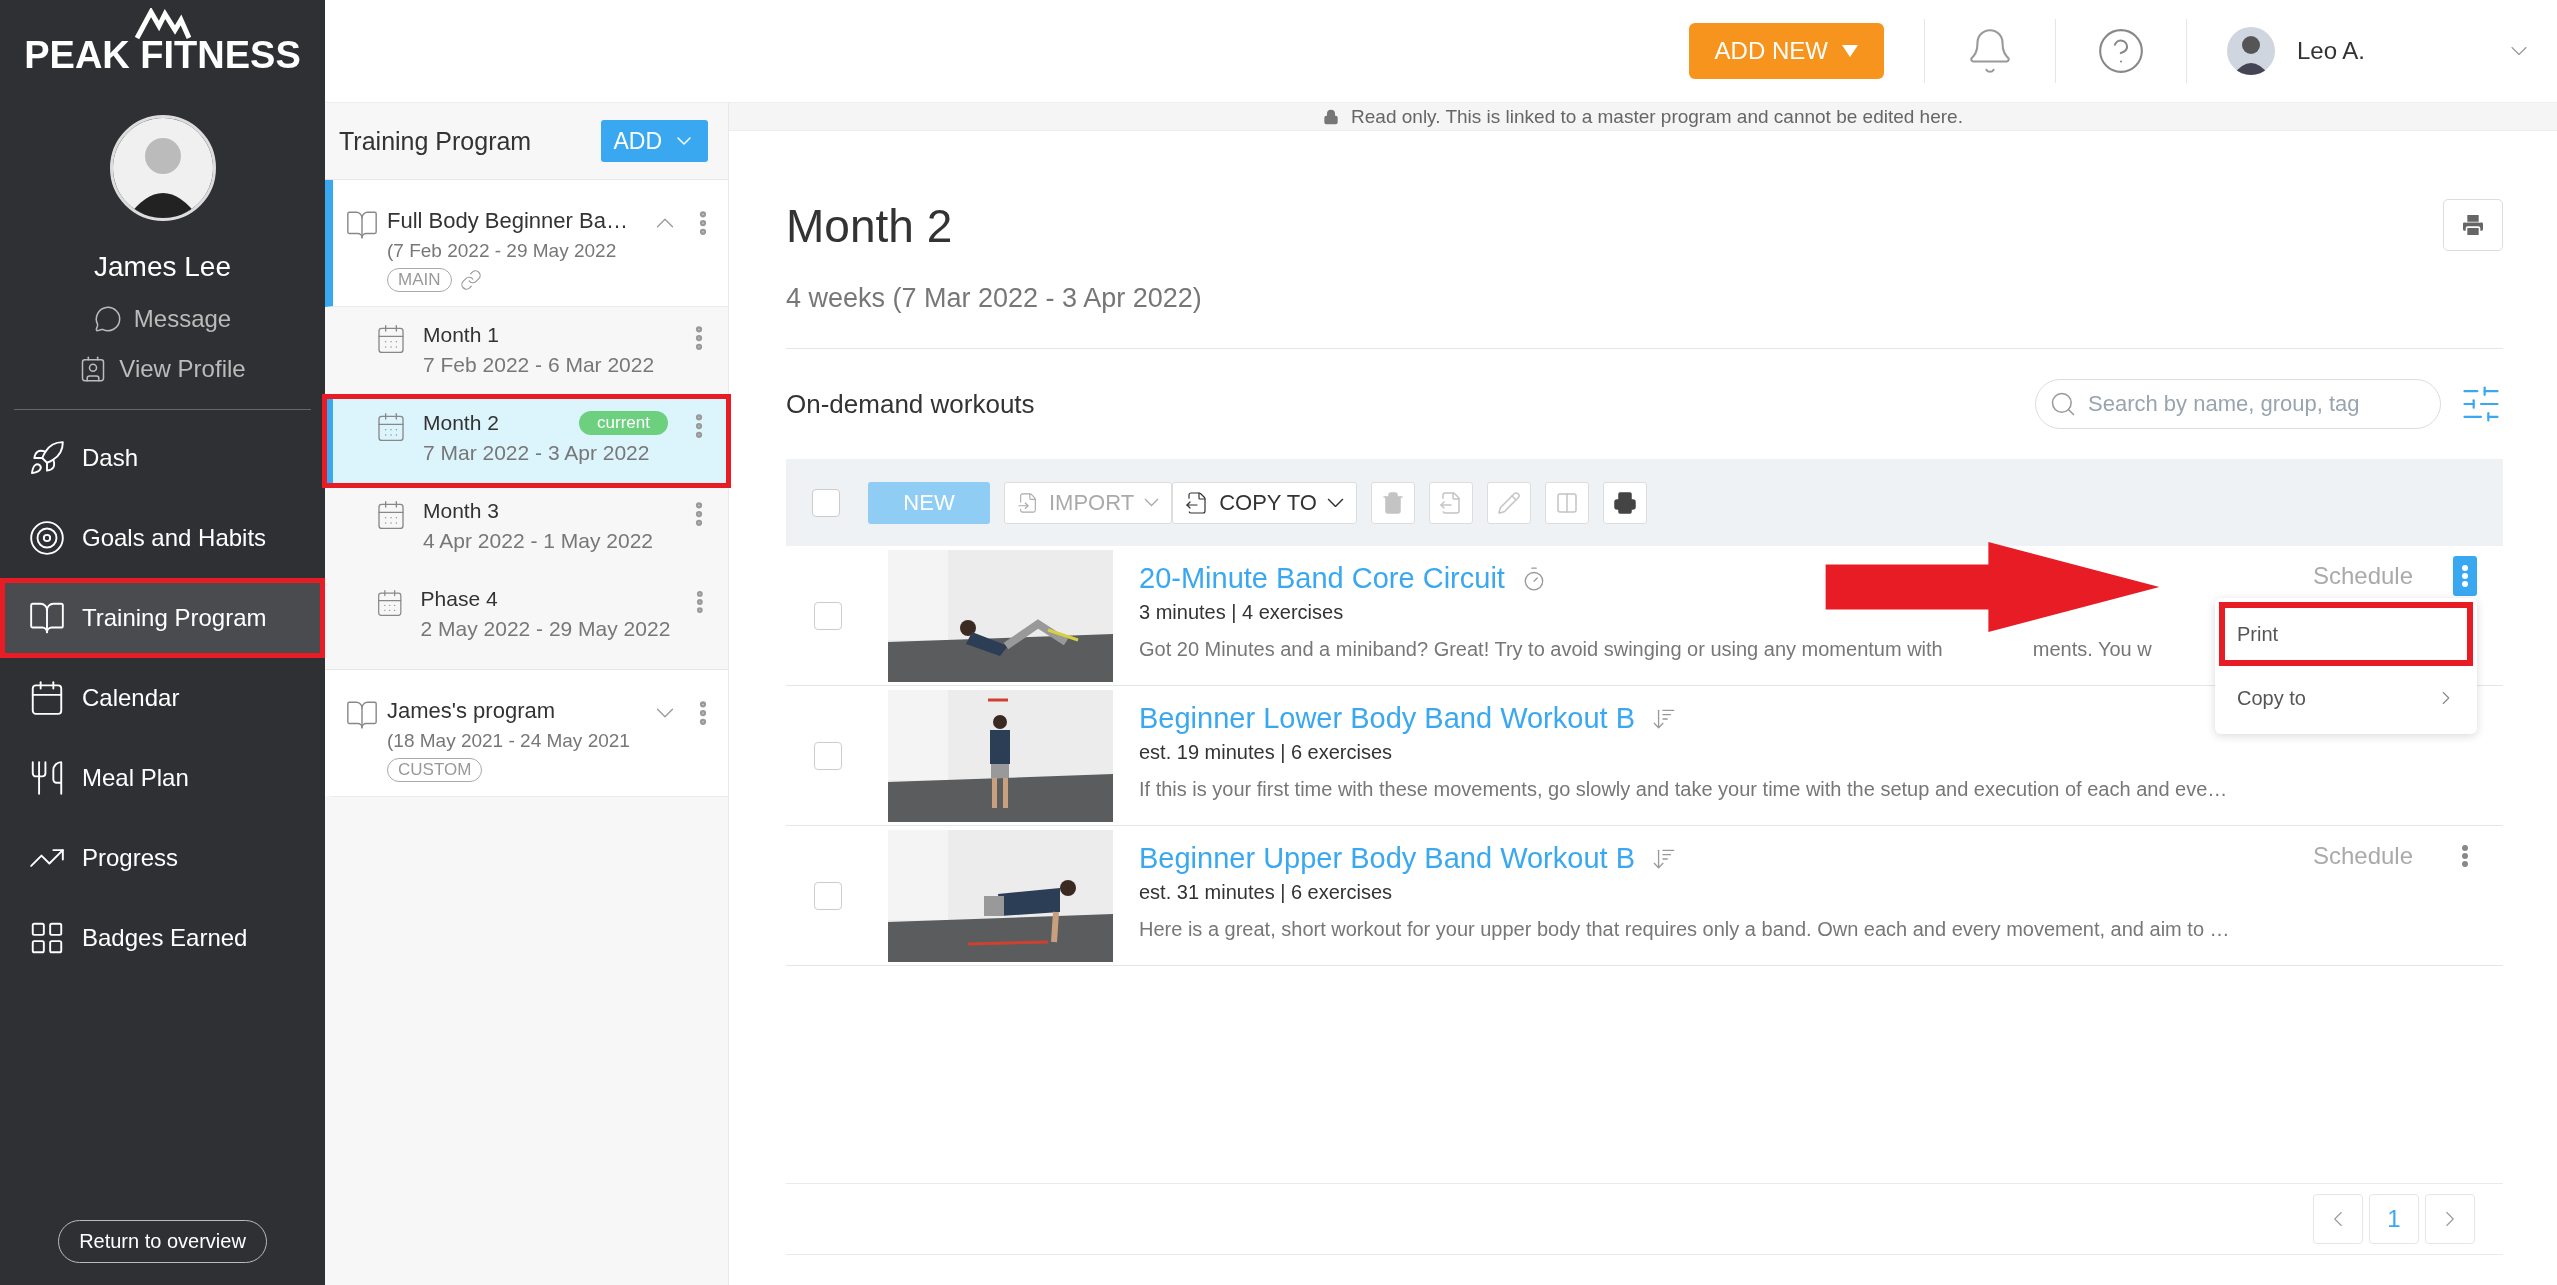 This screenshot has height=1285, width=2557. I want to click on profile-name: James Lee, so click(162, 267).